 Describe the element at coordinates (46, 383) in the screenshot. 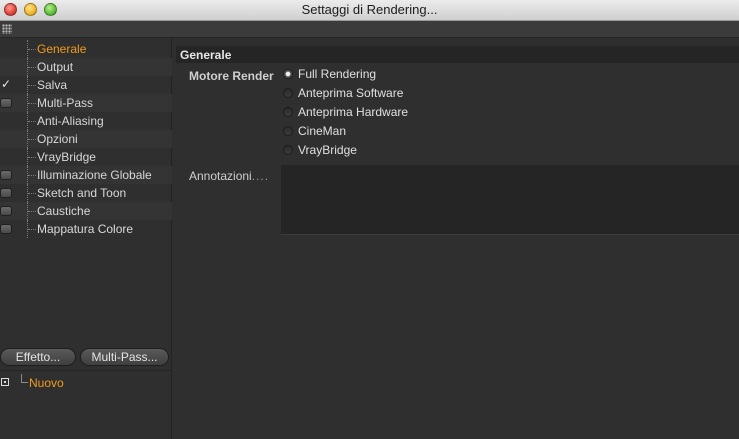

I see `preset-item-nuovo: Nuovo` at that location.